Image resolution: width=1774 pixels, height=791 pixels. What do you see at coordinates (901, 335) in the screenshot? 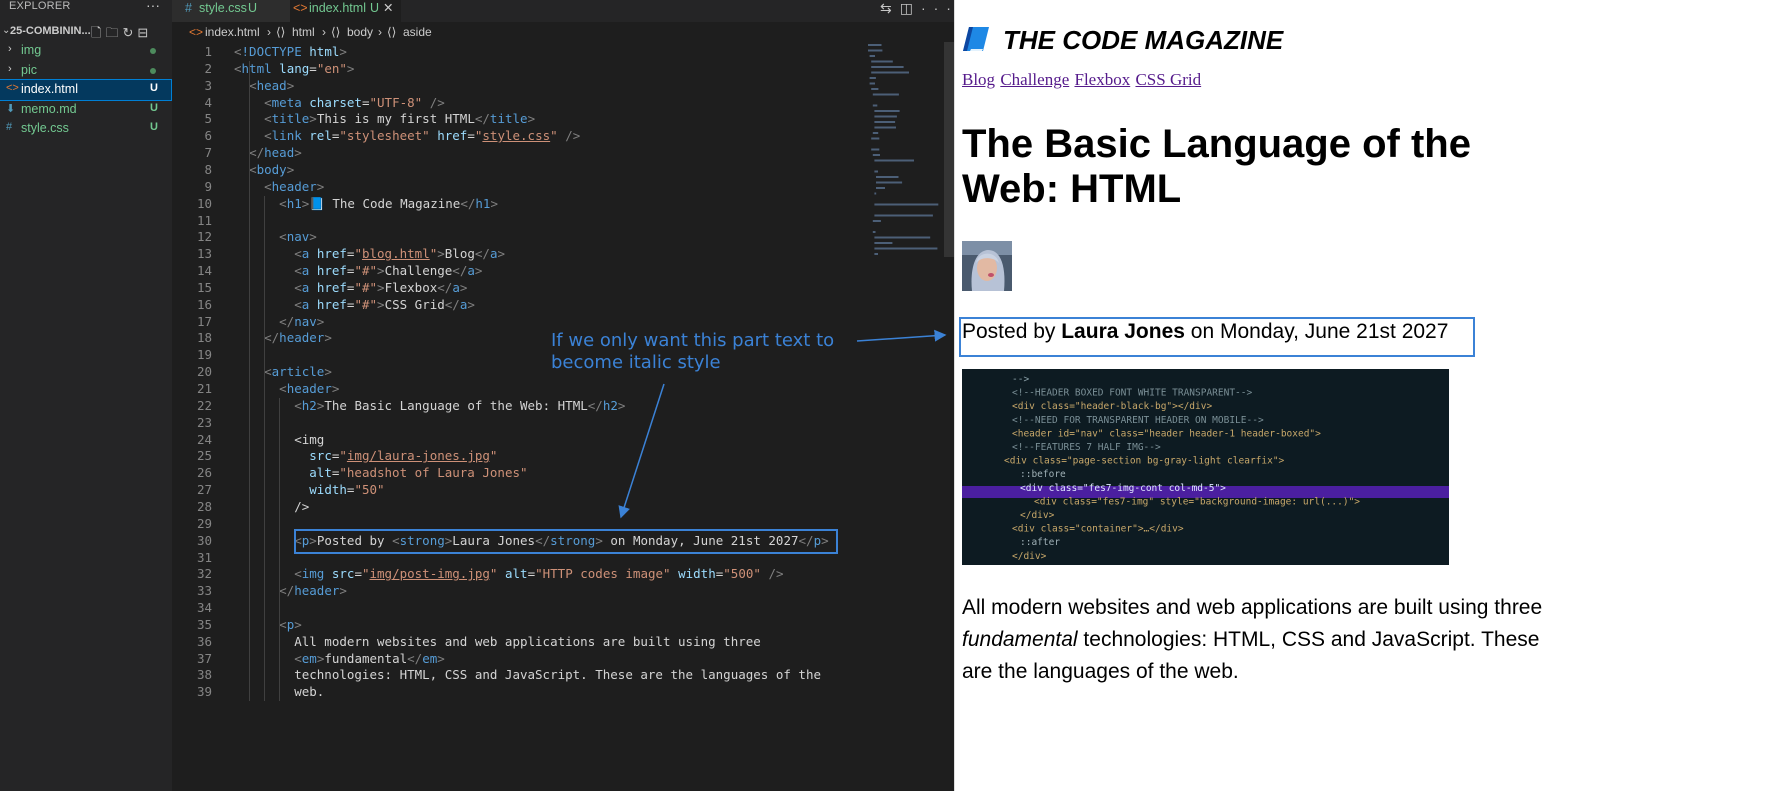
I see `arrow-to-preview` at bounding box center [901, 335].